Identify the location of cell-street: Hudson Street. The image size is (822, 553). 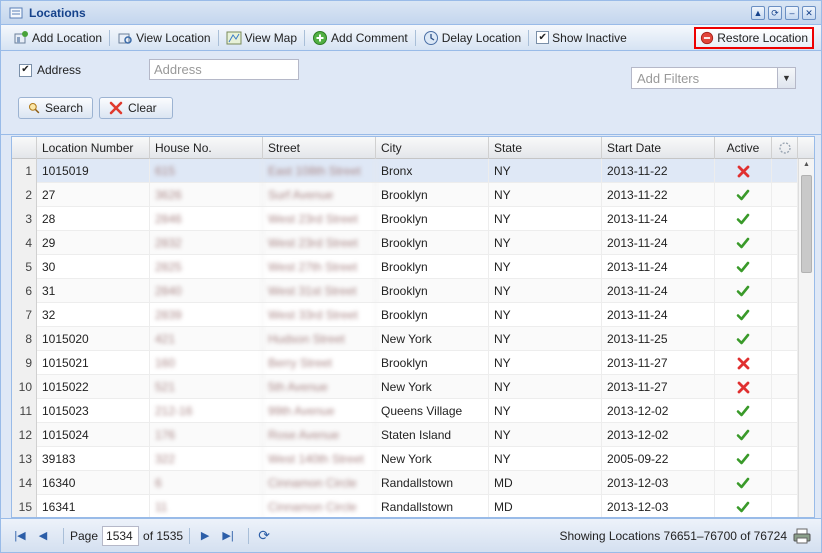
(319, 339).